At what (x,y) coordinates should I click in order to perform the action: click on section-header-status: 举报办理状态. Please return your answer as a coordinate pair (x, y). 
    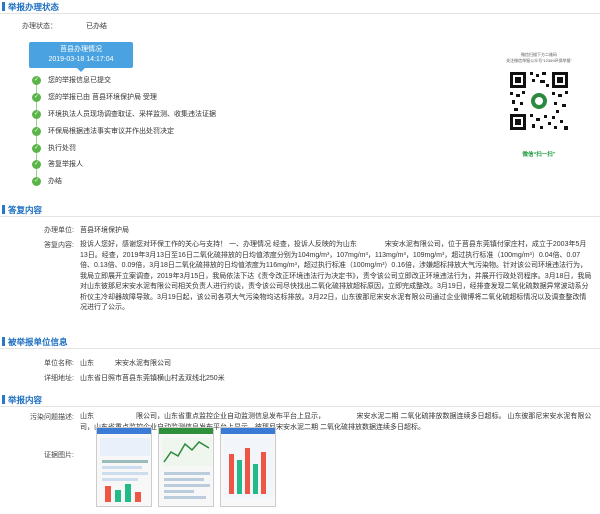
    Looking at the image, I should click on (300, 7).